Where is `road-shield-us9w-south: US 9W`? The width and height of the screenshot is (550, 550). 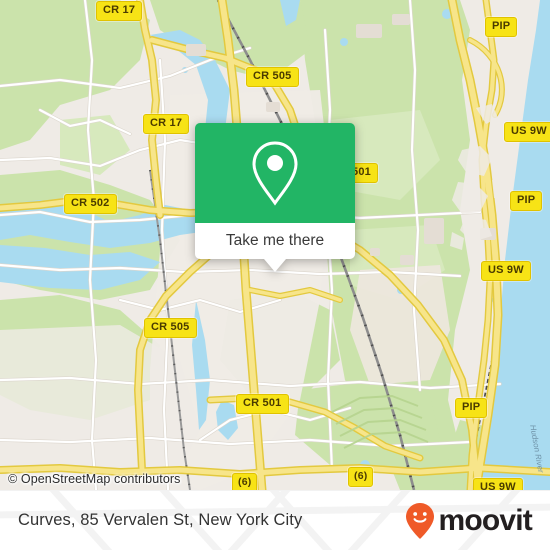 road-shield-us9w-south: US 9W is located at coordinates (498, 484).